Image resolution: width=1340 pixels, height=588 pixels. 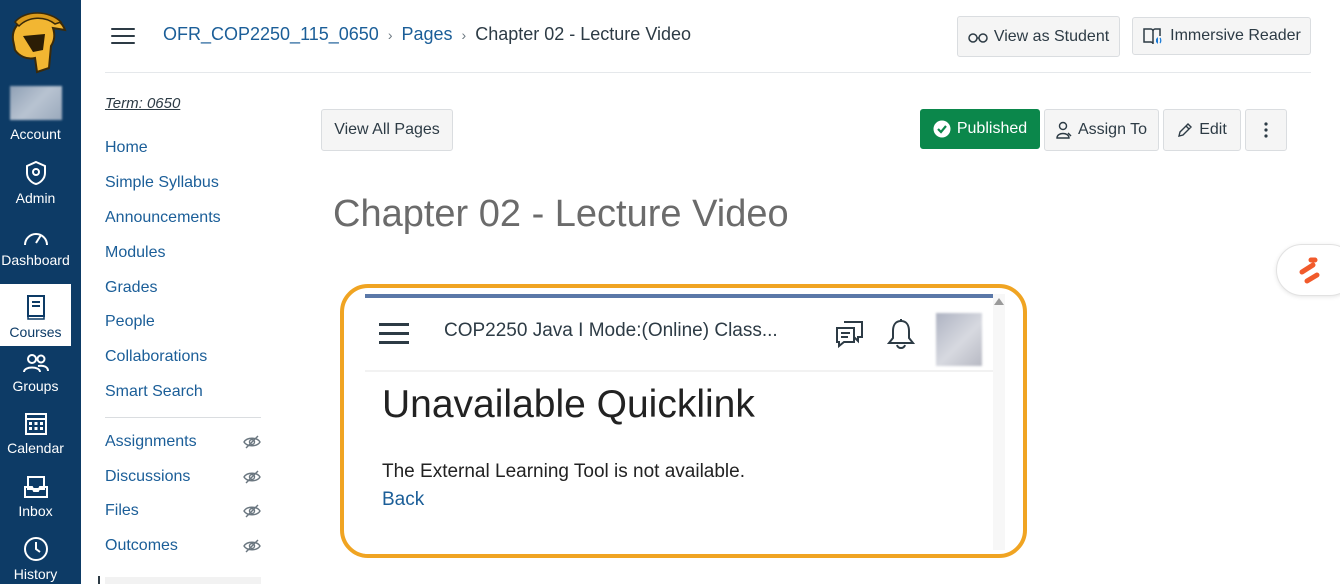 I want to click on course-nav-smart-search: Smart Search, so click(x=183, y=392).